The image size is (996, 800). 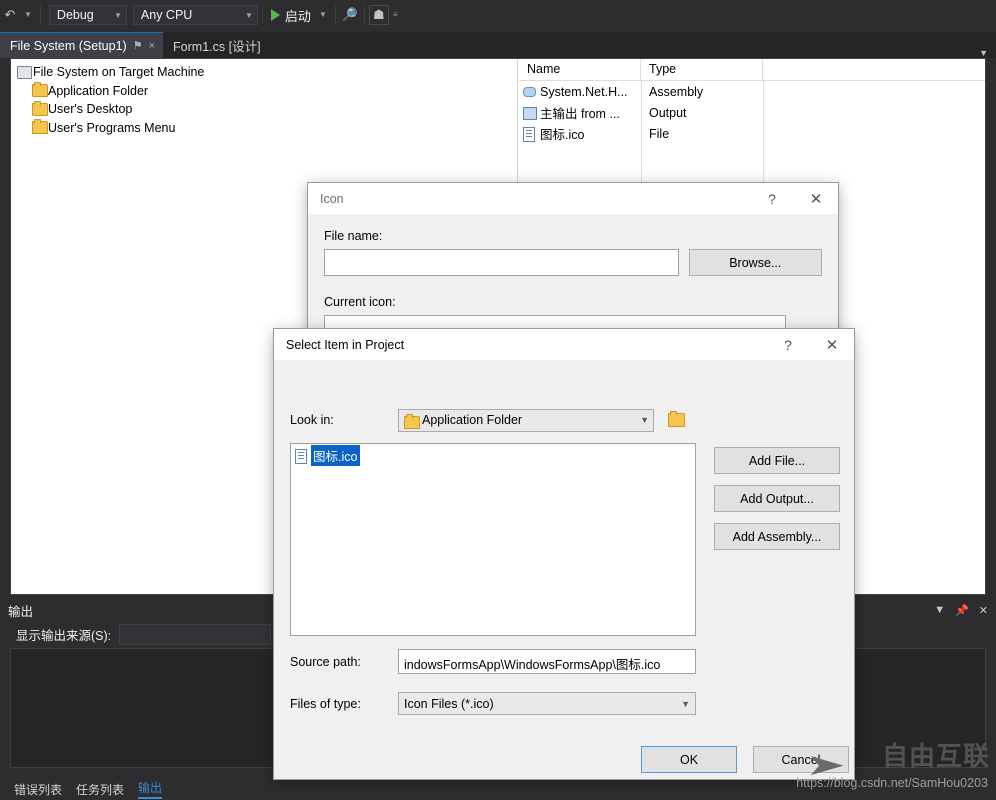 What do you see at coordinates (547, 703) in the screenshot?
I see `files-of-type-combo: Icon Files (*.ico) ▼` at bounding box center [547, 703].